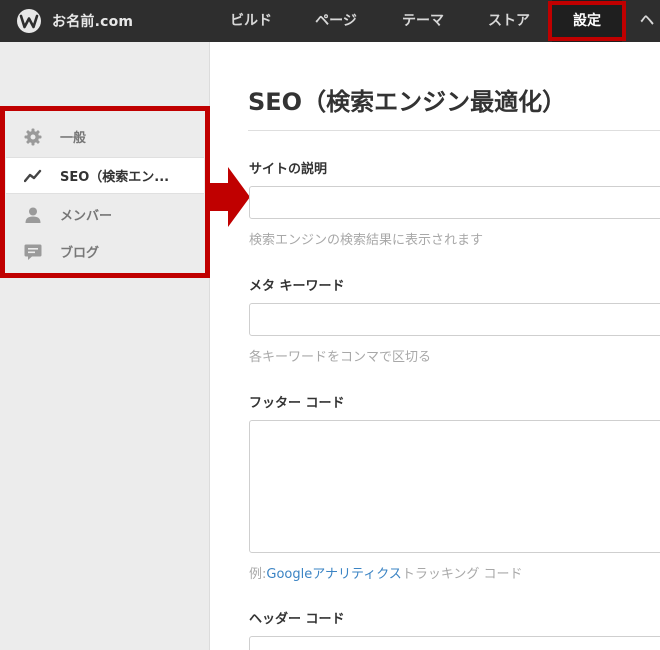  What do you see at coordinates (92, 21) in the screenshot?
I see `brand-name: お名前.com` at bounding box center [92, 21].